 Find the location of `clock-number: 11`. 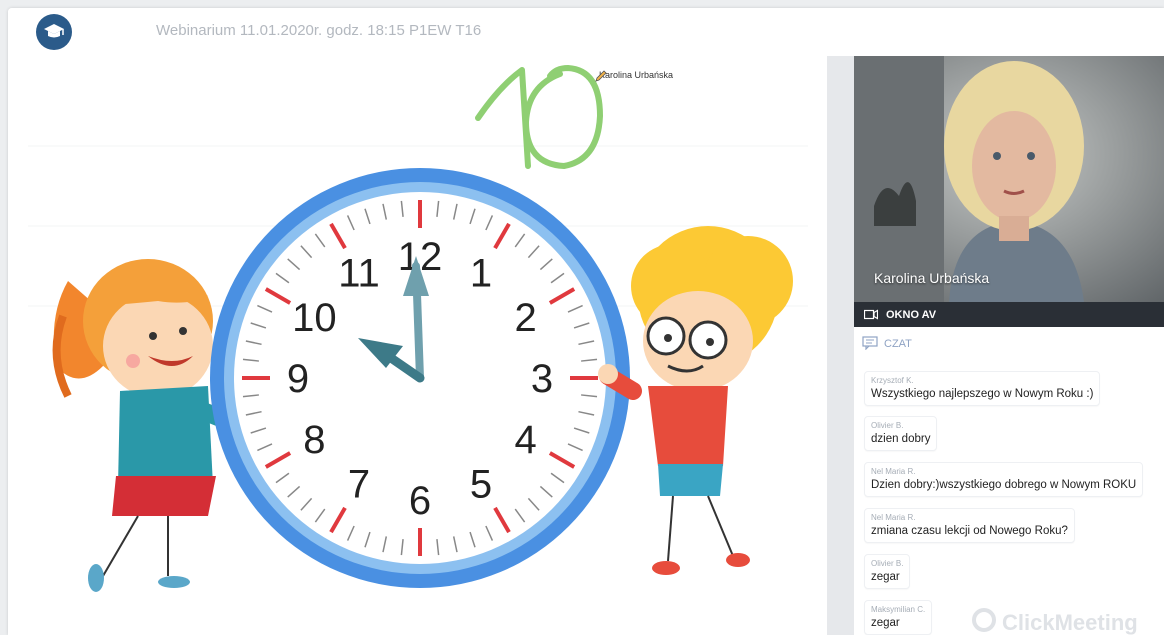

clock-number: 11 is located at coordinates (359, 273).